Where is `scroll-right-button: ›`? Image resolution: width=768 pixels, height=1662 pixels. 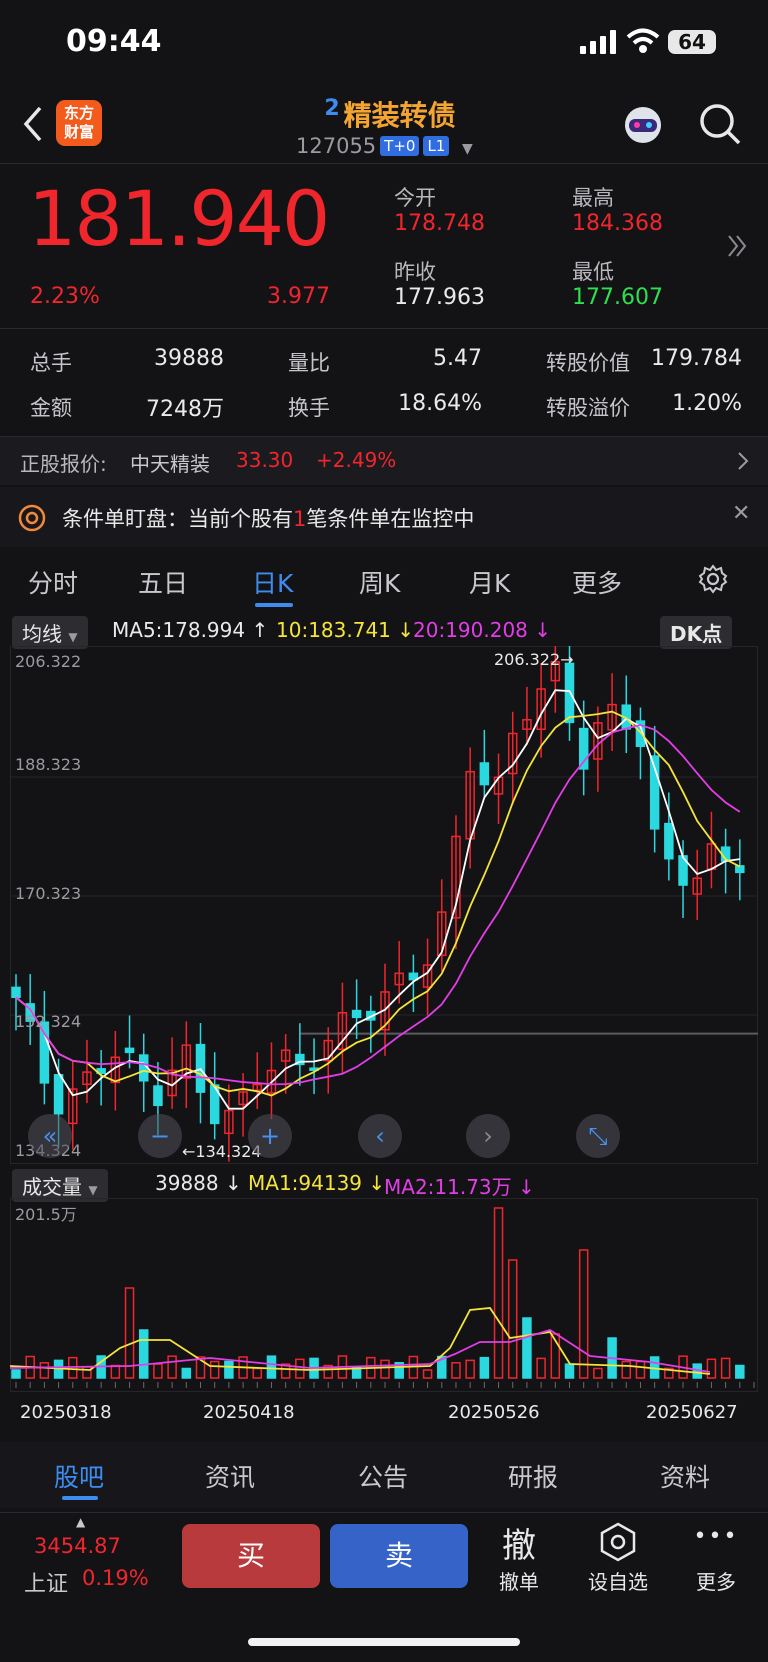 scroll-right-button: › is located at coordinates (488, 1136).